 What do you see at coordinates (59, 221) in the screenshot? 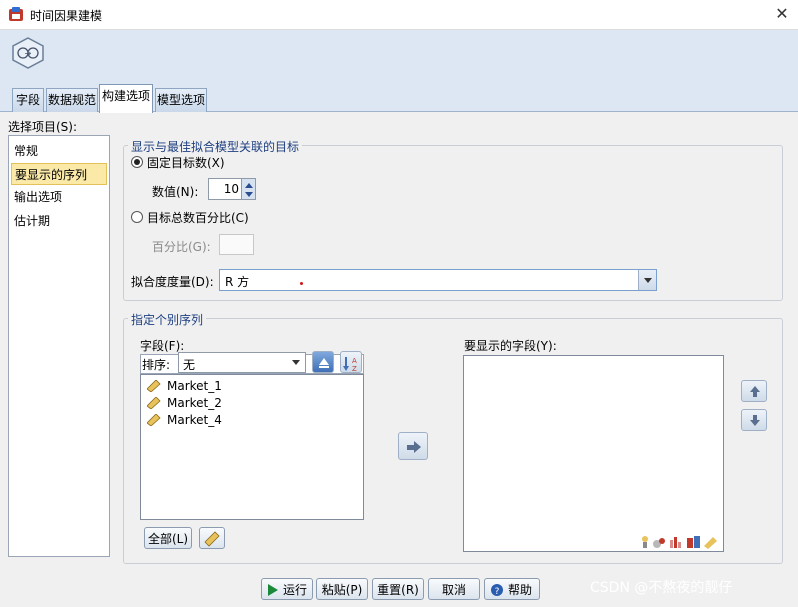
I see `list-item-estimation-period: 估计期` at bounding box center [59, 221].